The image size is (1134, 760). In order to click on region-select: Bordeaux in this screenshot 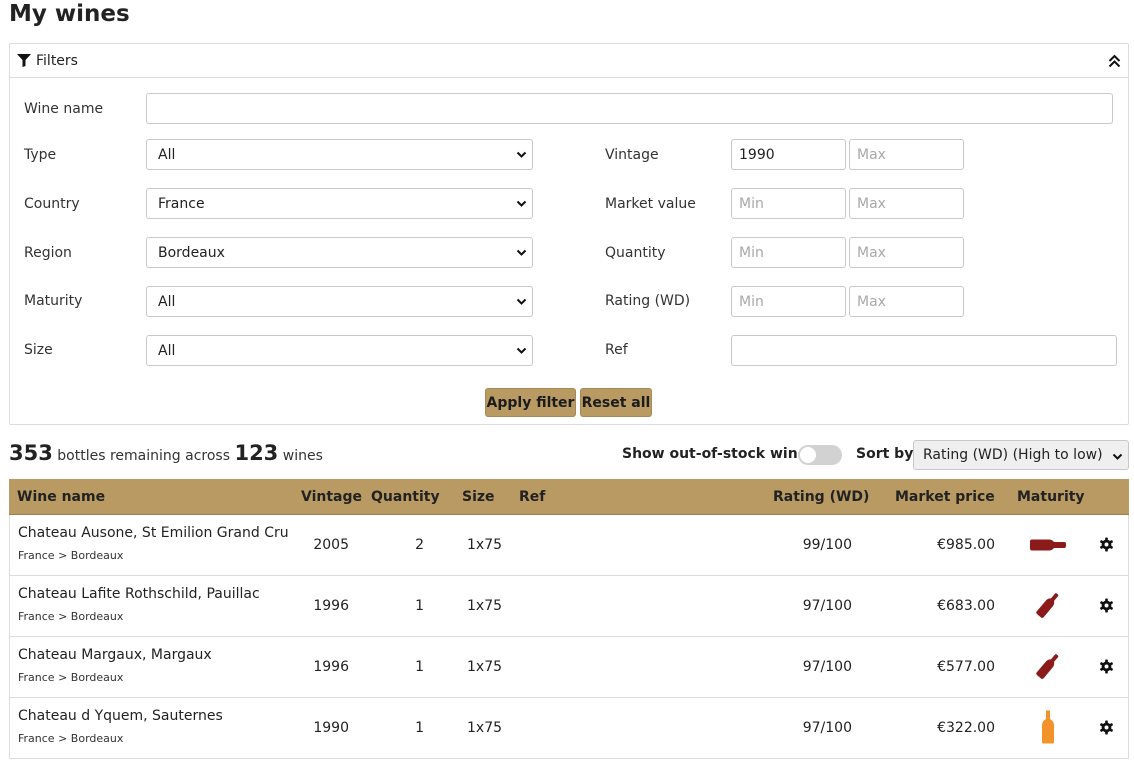, I will do `click(339, 252)`.